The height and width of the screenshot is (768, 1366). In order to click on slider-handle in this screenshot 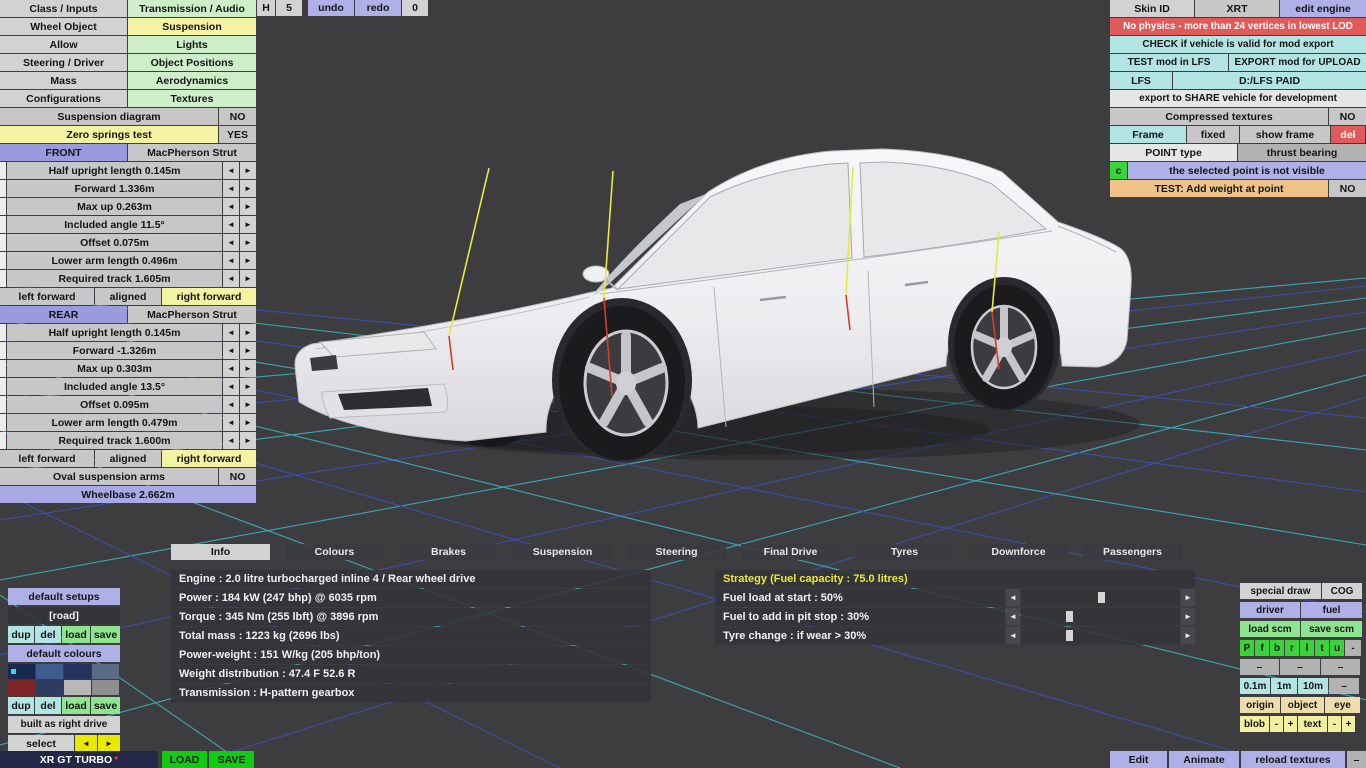, I will do `click(1069, 635)`.